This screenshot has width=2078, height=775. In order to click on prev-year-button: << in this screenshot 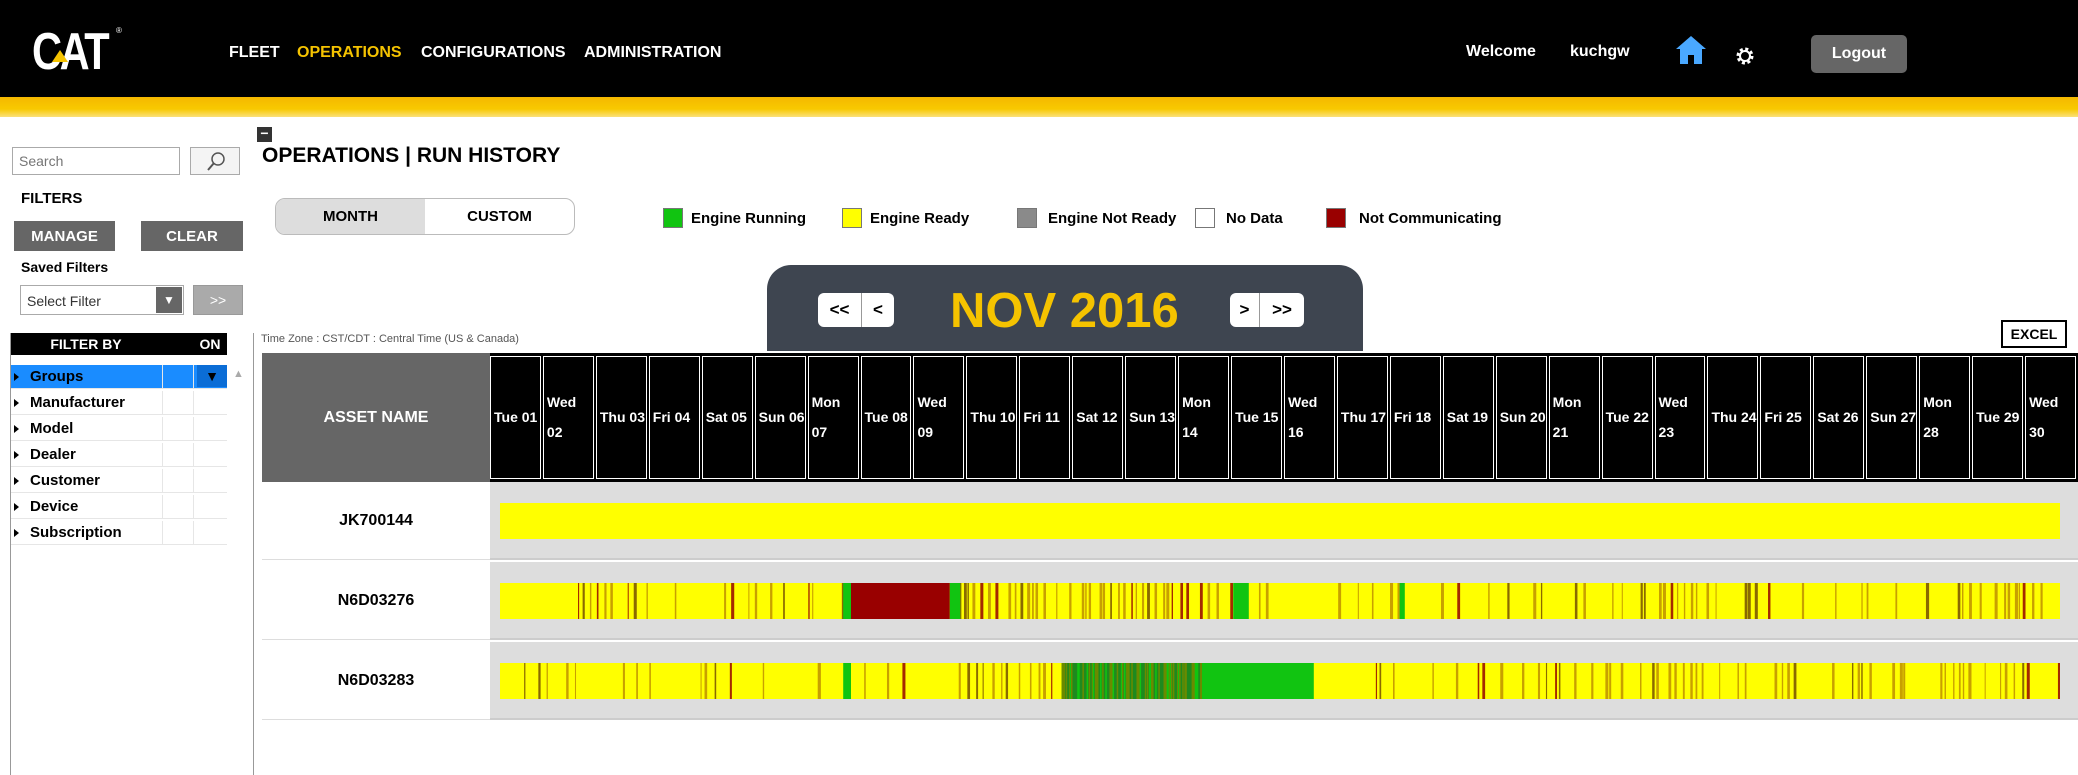, I will do `click(840, 310)`.